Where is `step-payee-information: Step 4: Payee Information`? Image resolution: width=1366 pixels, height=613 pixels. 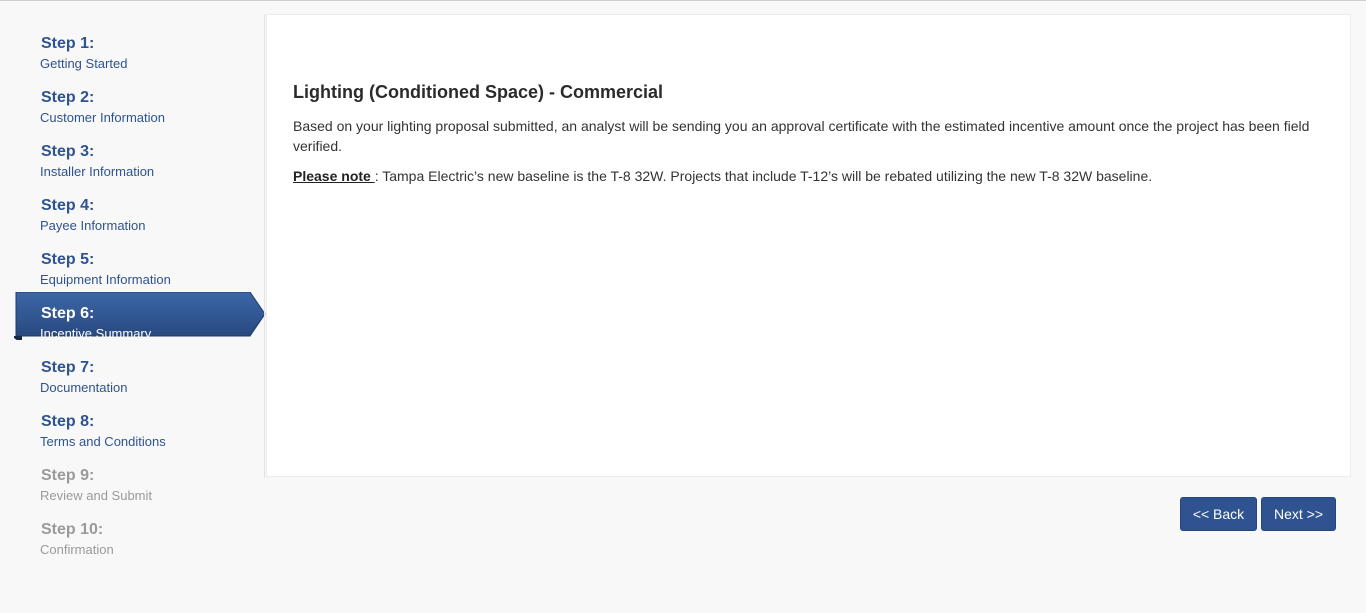
step-payee-information: Step 4: Payee Information is located at coordinates (133, 223).